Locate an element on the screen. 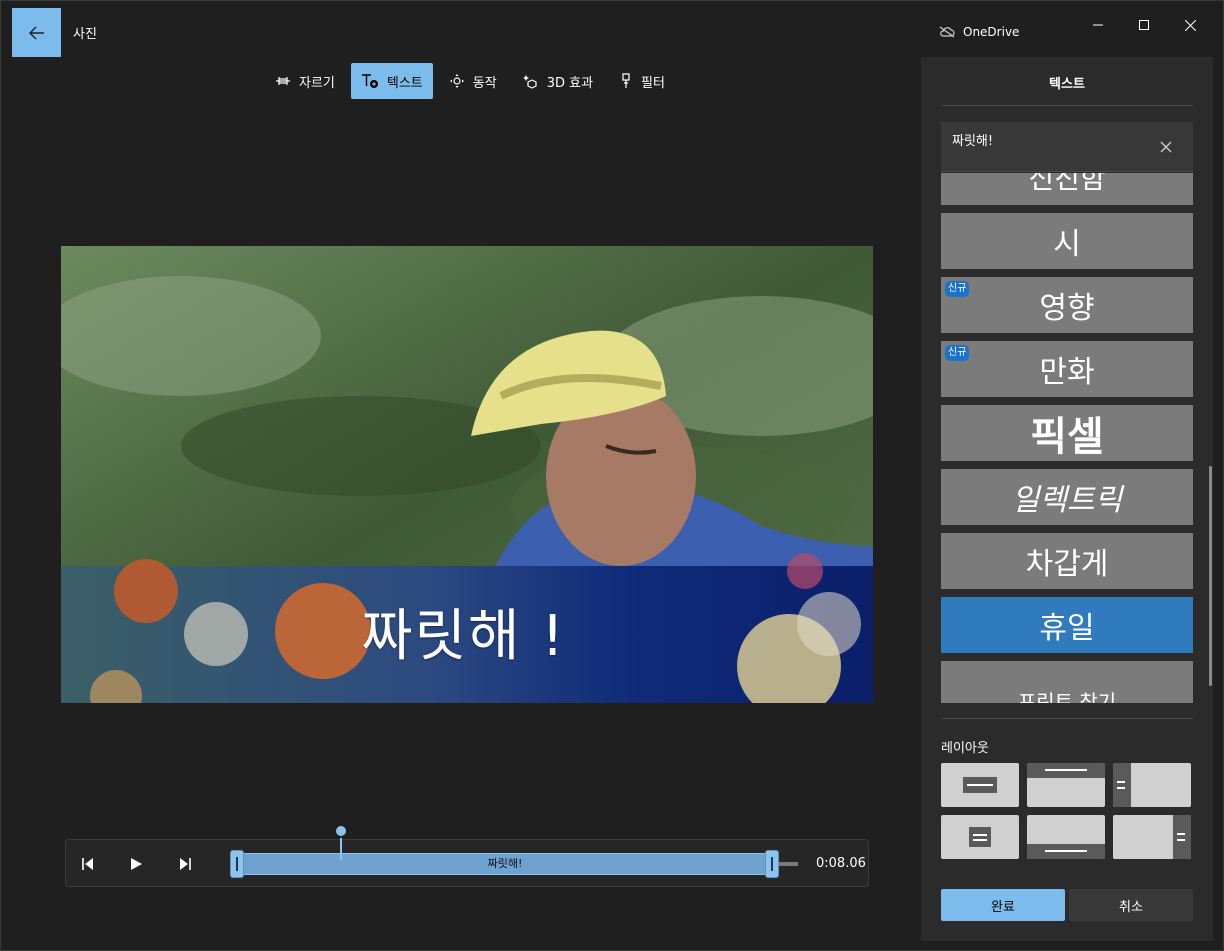  tool-3d-effects: 3D 효과 is located at coordinates (558, 81).